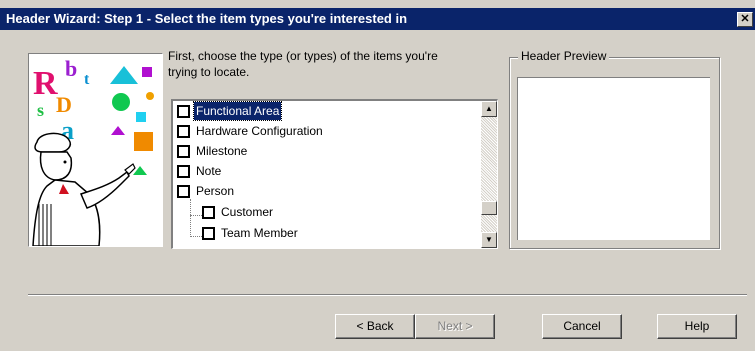 The image size is (755, 351). What do you see at coordinates (183, 111) in the screenshot?
I see `checkbox-functional-area` at bounding box center [183, 111].